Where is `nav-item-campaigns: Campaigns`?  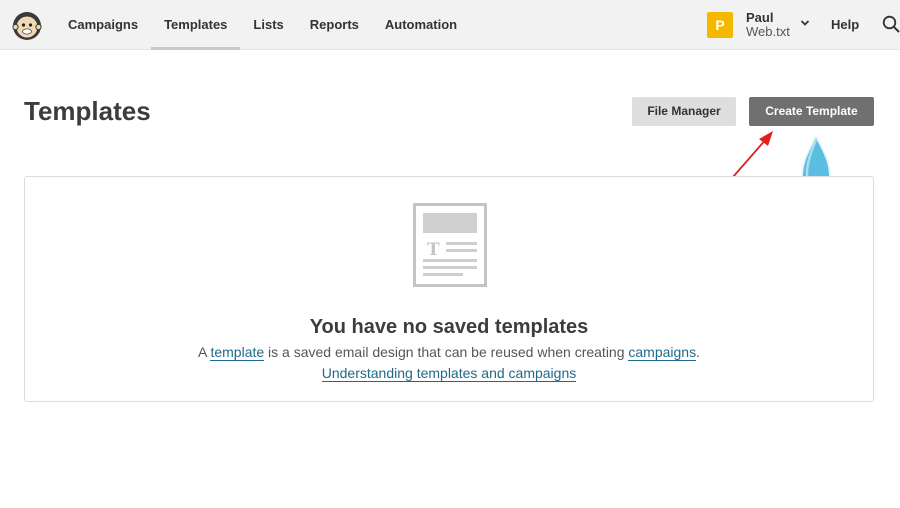 nav-item-campaigns: Campaigns is located at coordinates (103, 25).